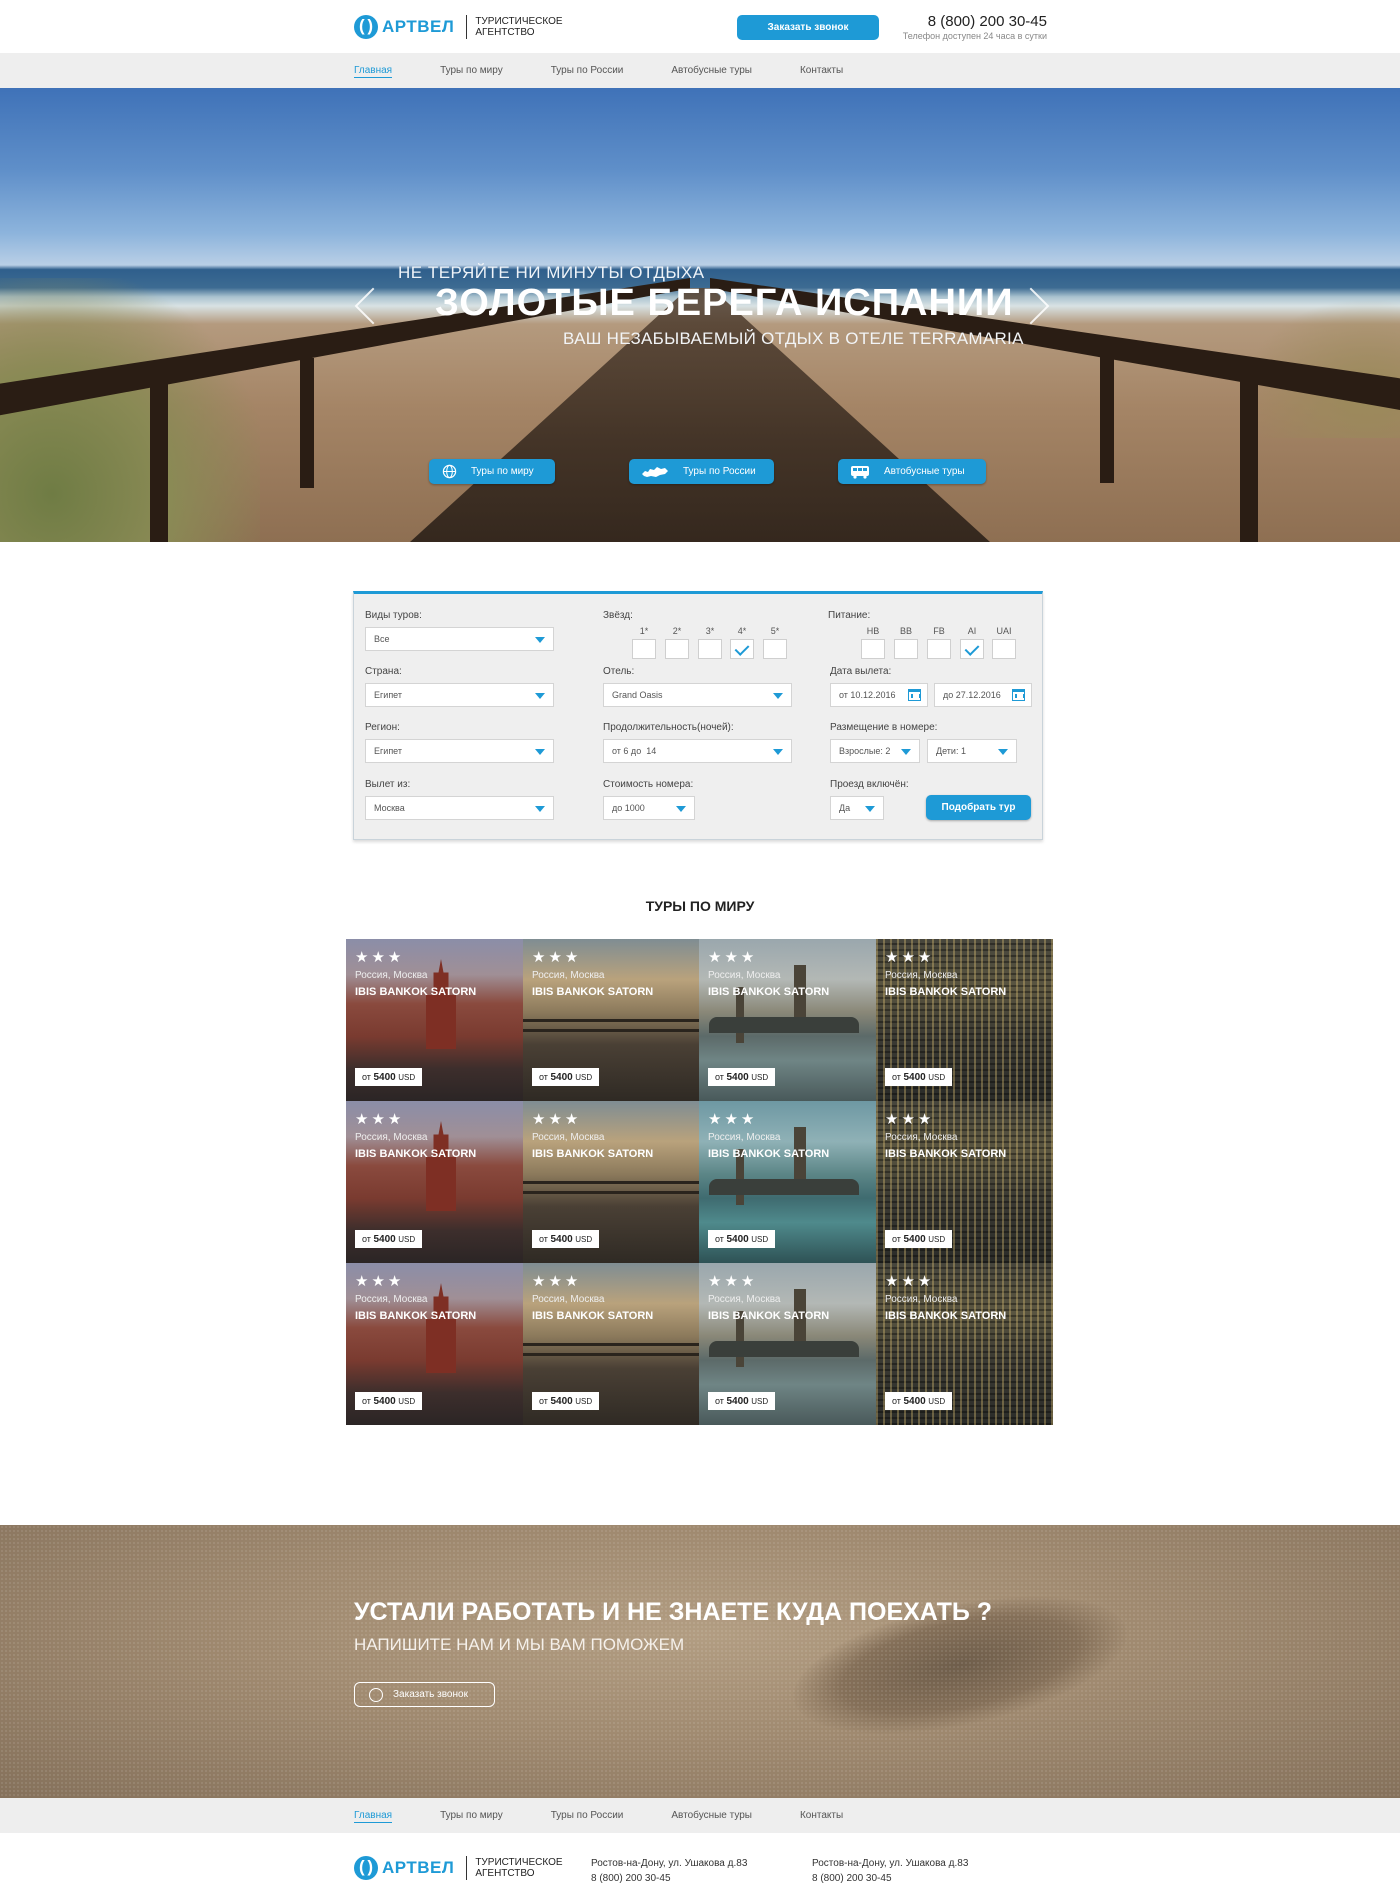 This screenshot has height=1901, width=1400. I want to click on children-select: Дети: 1, so click(972, 751).